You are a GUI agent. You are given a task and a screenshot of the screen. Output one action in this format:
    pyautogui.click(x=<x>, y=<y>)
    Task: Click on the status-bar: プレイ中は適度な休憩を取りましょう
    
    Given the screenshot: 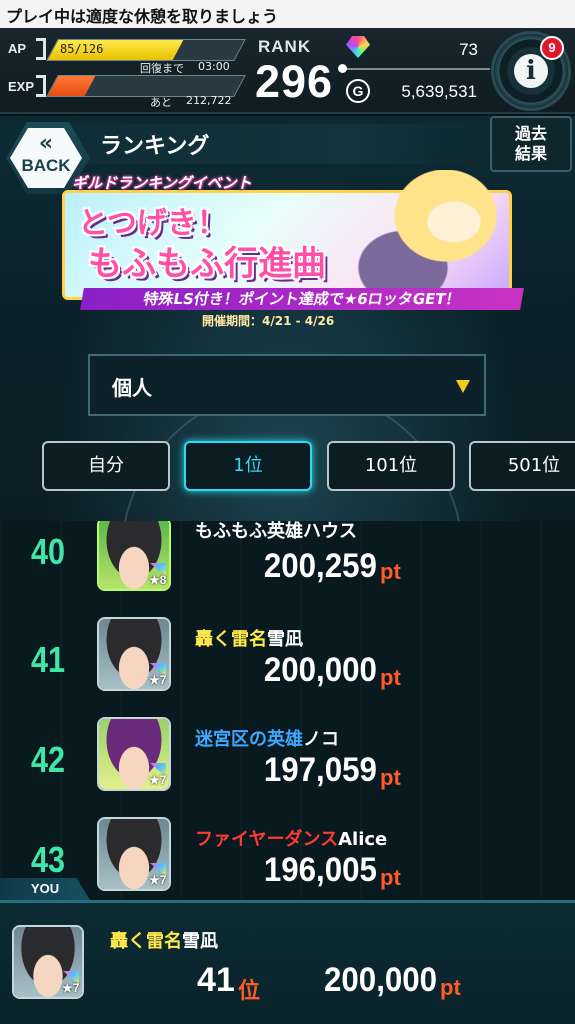 What is the action you would take?
    pyautogui.click(x=287, y=14)
    